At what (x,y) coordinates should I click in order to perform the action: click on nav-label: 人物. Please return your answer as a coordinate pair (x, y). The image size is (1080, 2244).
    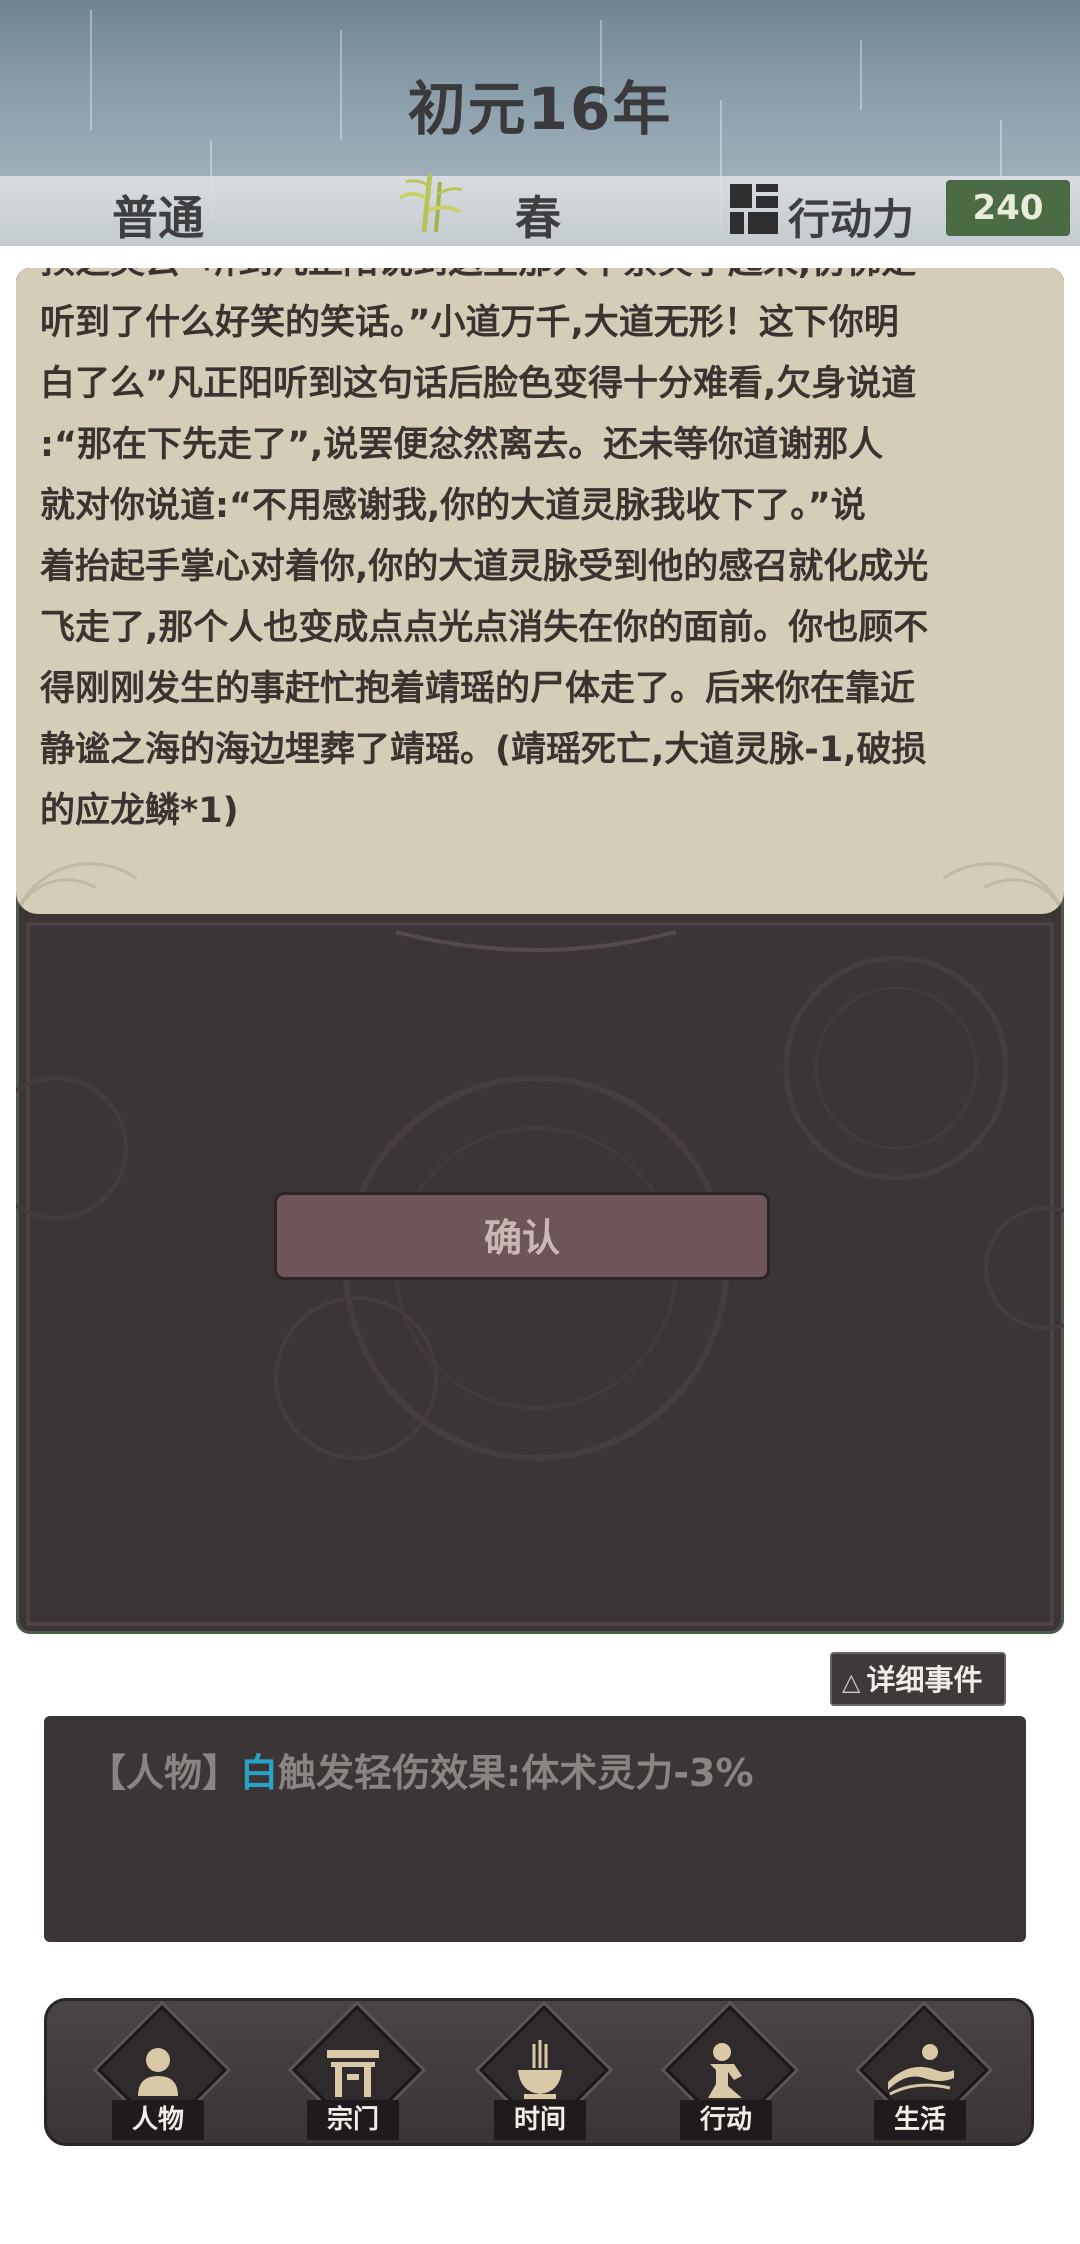
    Looking at the image, I should click on (158, 2120).